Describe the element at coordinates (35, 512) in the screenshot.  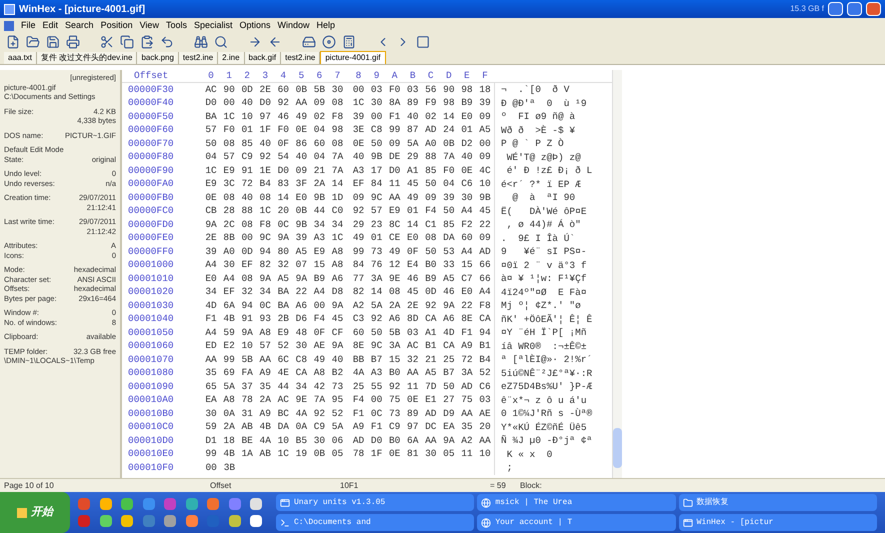
I see `start-button: 开始` at that location.